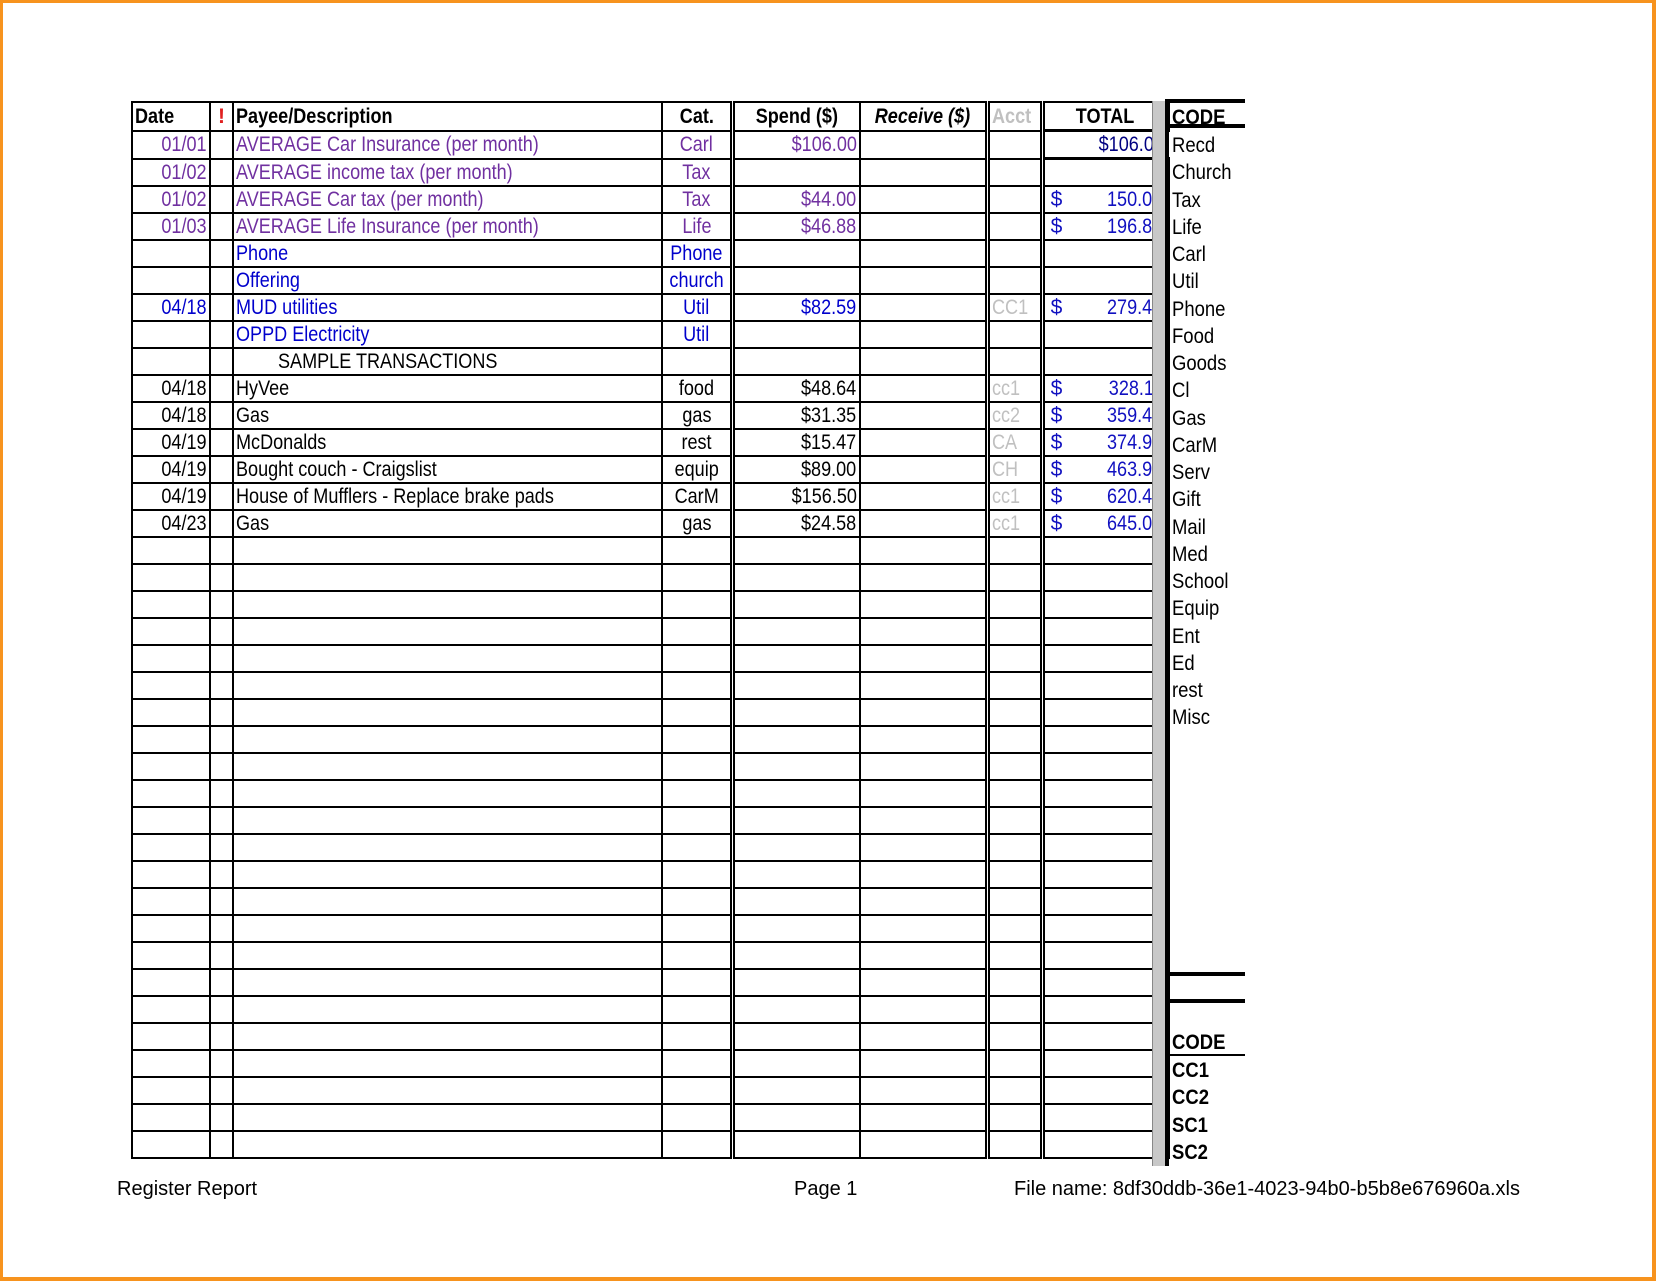 The height and width of the screenshot is (1281, 1656). Describe the element at coordinates (447, 253) in the screenshot. I see `cell-payee: Phone` at that location.